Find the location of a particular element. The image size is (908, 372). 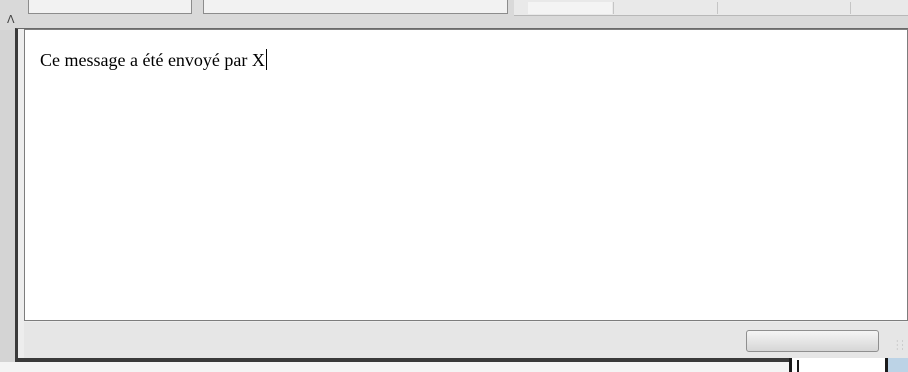

top-tab-active is located at coordinates (570, 8).